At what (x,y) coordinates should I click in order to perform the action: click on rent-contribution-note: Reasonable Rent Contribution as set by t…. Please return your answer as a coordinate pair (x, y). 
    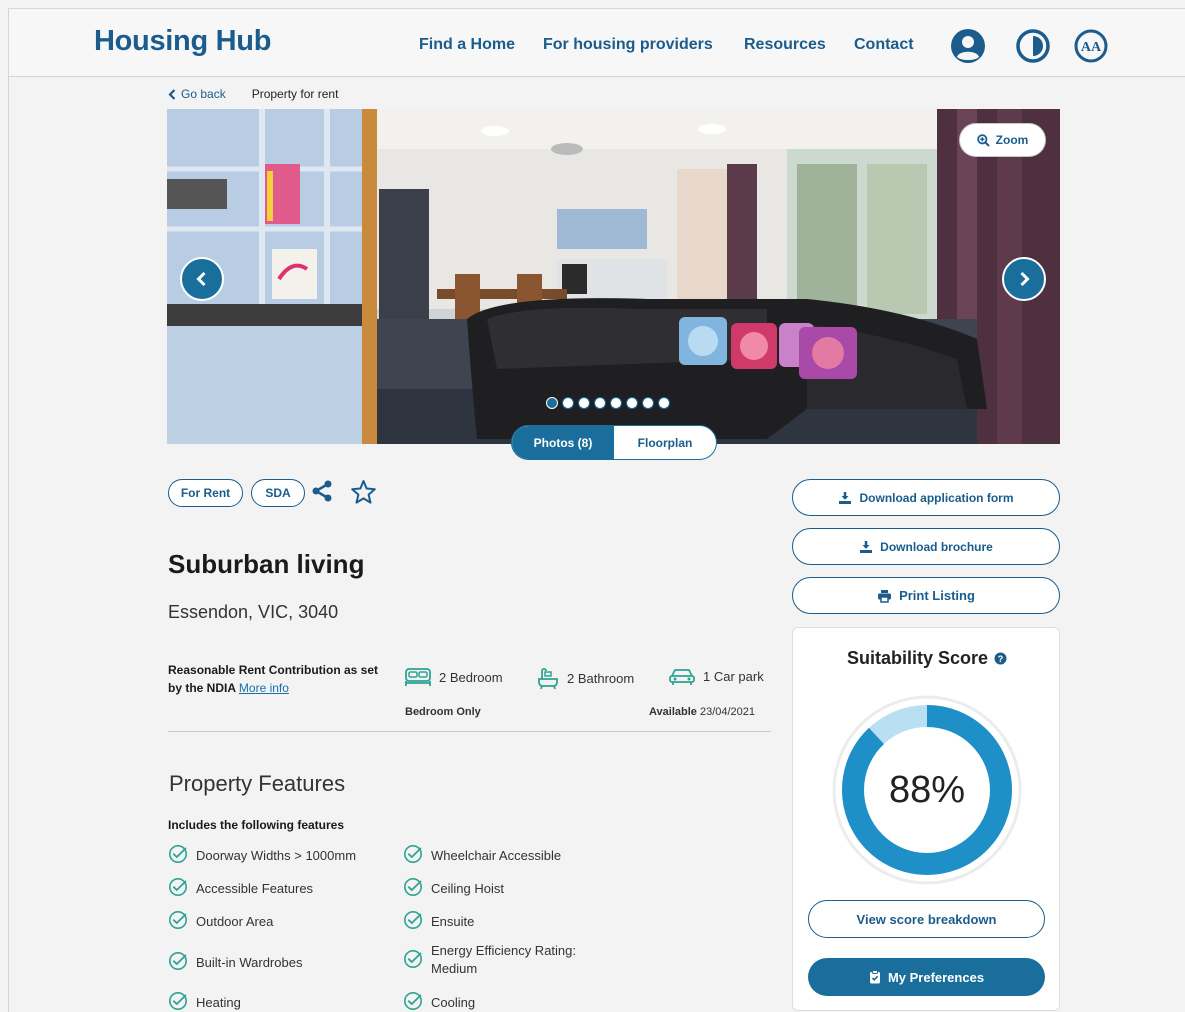
    Looking at the image, I should click on (280, 679).